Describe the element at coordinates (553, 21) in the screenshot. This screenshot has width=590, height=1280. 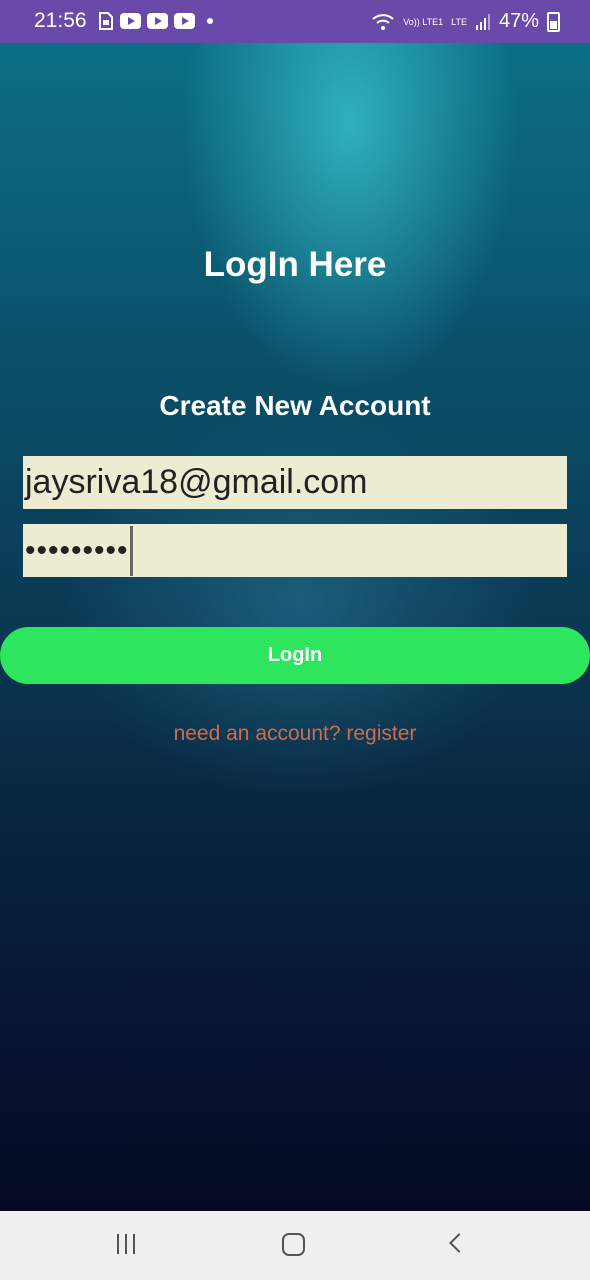
I see `battery-icon` at that location.